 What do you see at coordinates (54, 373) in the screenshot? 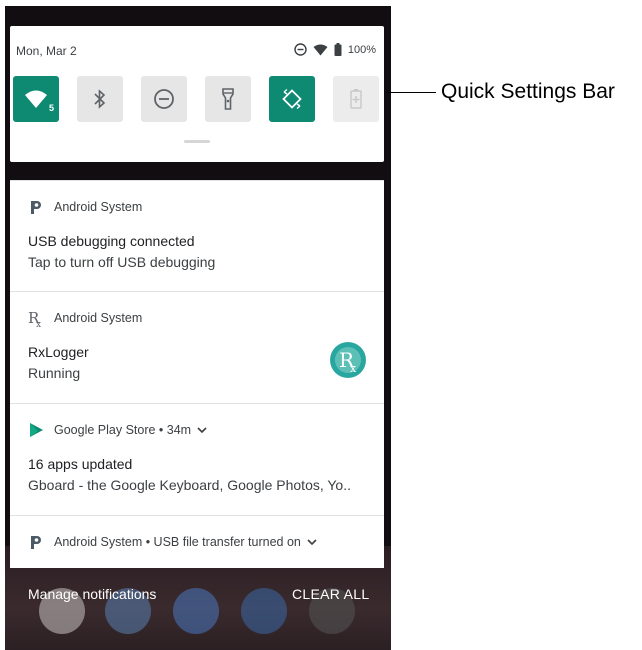
I see `notification-text: Running` at bounding box center [54, 373].